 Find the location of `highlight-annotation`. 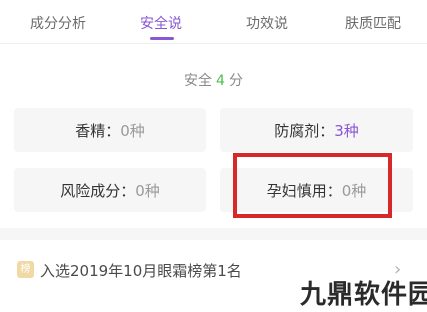

highlight-annotation is located at coordinates (312, 185).